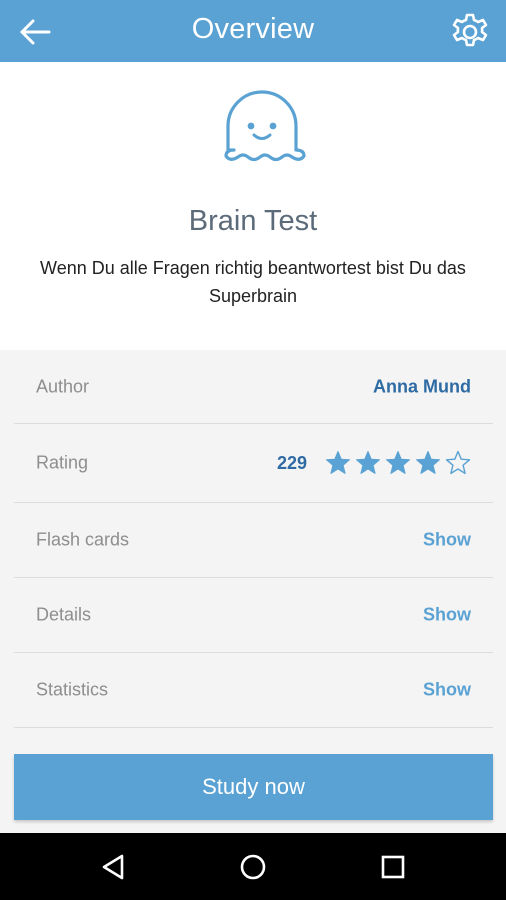 The width and height of the screenshot is (506, 900). Describe the element at coordinates (83, 539) in the screenshot. I see `flashcards-label: Flash cards` at that location.